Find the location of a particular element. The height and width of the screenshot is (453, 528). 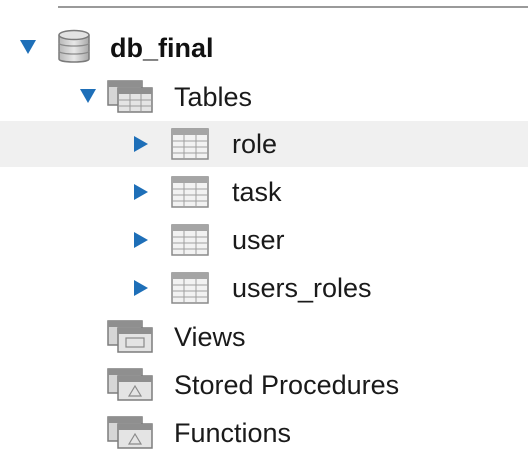

tree-node-table: task is located at coordinates (264, 192).